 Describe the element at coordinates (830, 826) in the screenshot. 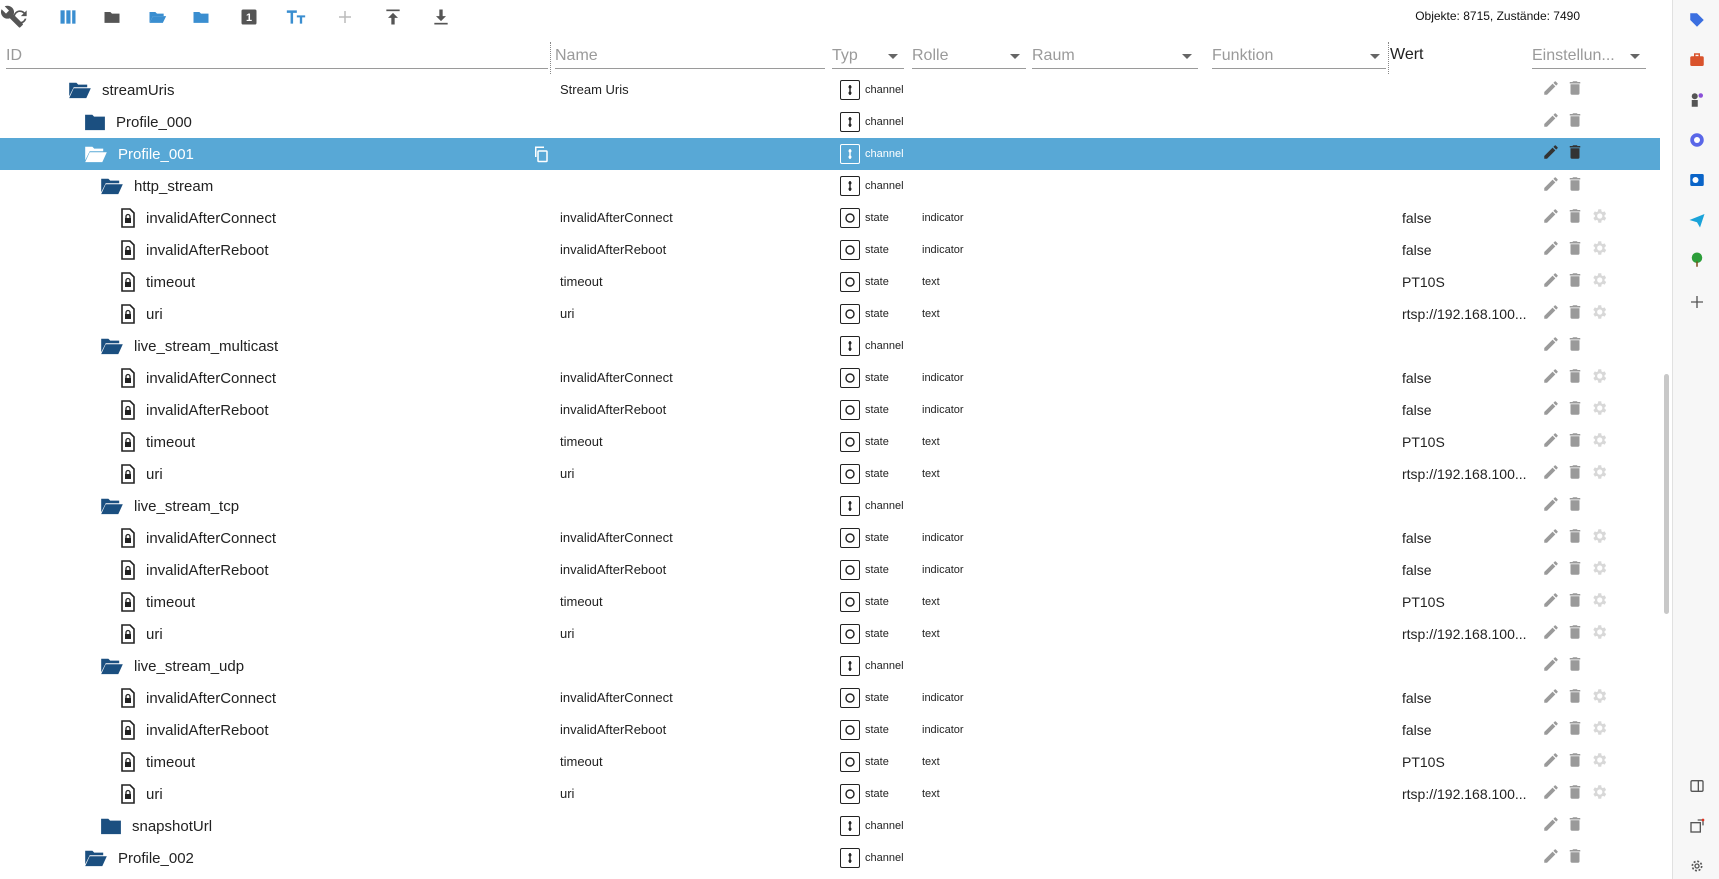

I see `table-row: snapshotUrl channel` at that location.